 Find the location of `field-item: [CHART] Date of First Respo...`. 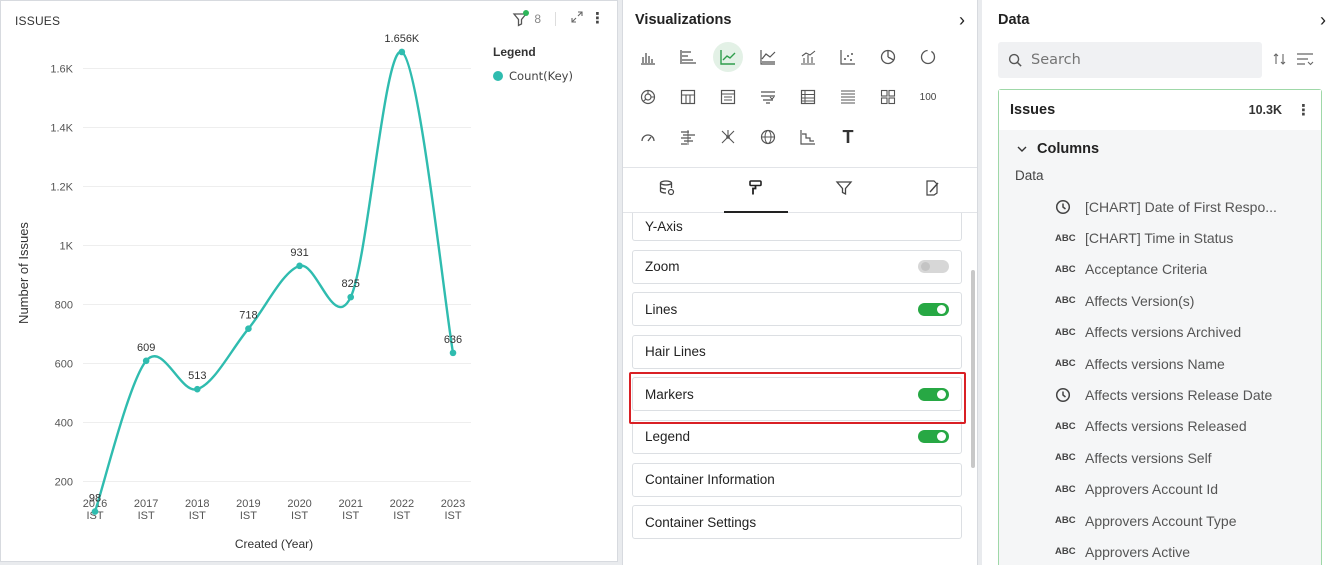

field-item: [CHART] Date of First Respo... is located at coordinates (1160, 206).